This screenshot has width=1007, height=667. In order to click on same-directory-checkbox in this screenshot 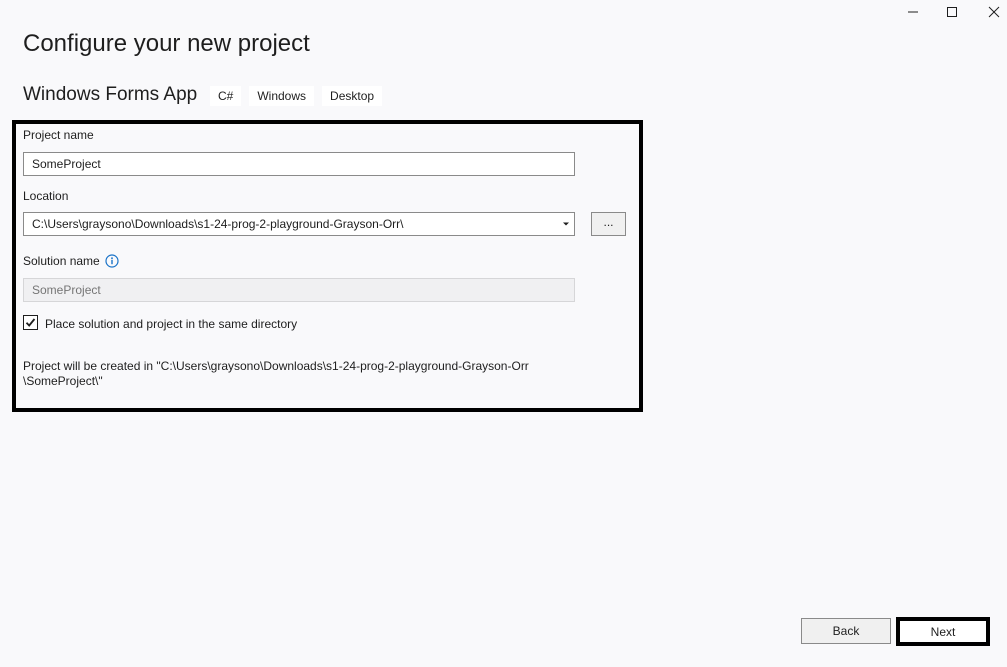, I will do `click(30, 322)`.